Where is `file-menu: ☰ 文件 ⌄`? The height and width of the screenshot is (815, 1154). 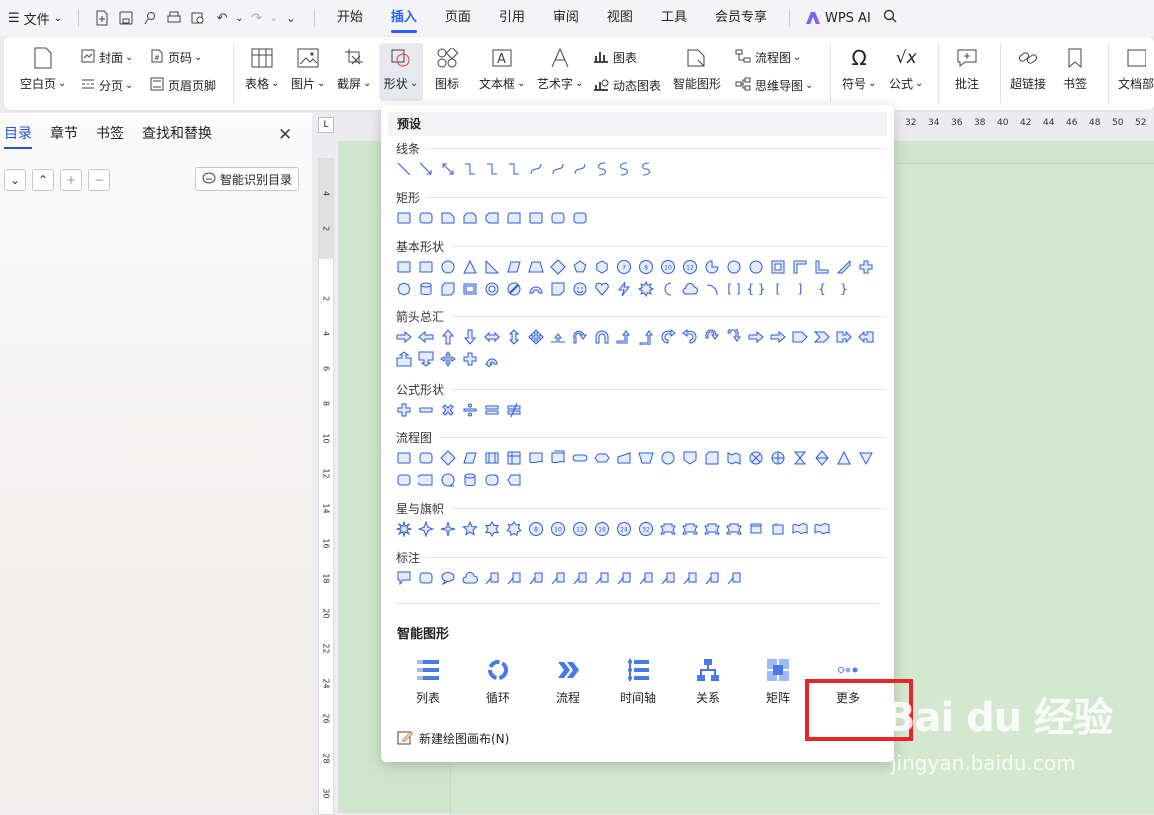 file-menu: ☰ 文件 ⌄ is located at coordinates (35, 18).